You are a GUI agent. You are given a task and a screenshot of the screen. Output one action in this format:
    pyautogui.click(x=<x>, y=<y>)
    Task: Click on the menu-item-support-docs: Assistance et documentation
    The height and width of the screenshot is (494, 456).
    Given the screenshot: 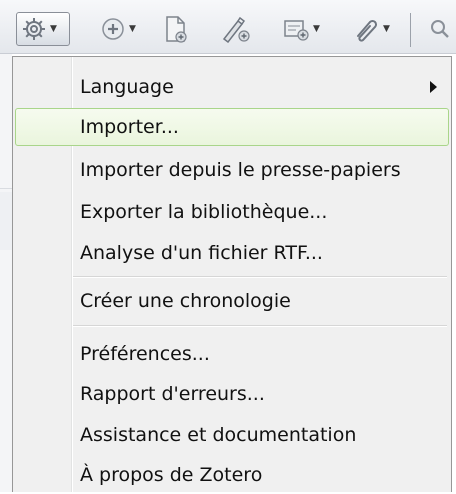 What is the action you would take?
    pyautogui.click(x=232, y=435)
    